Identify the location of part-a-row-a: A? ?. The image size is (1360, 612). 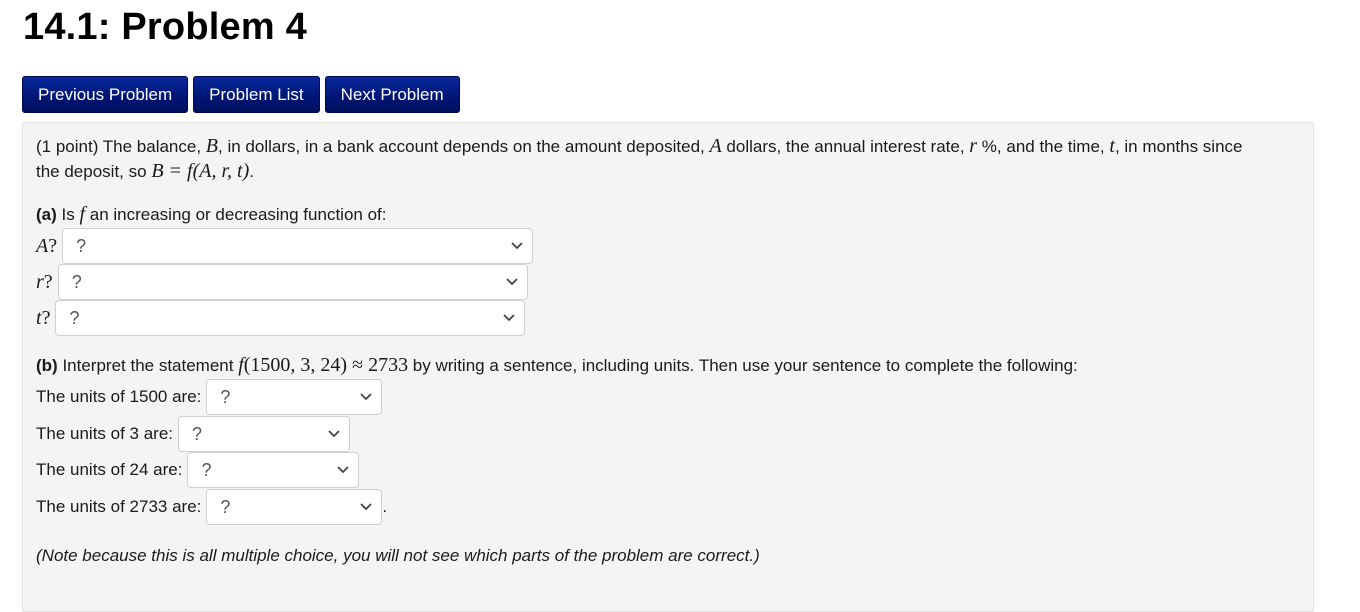
(285, 246).